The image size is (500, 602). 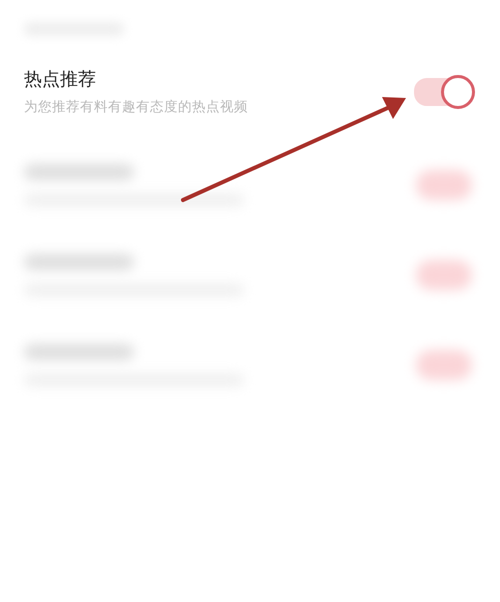 What do you see at coordinates (443, 92) in the screenshot?
I see `toggle-switch` at bounding box center [443, 92].